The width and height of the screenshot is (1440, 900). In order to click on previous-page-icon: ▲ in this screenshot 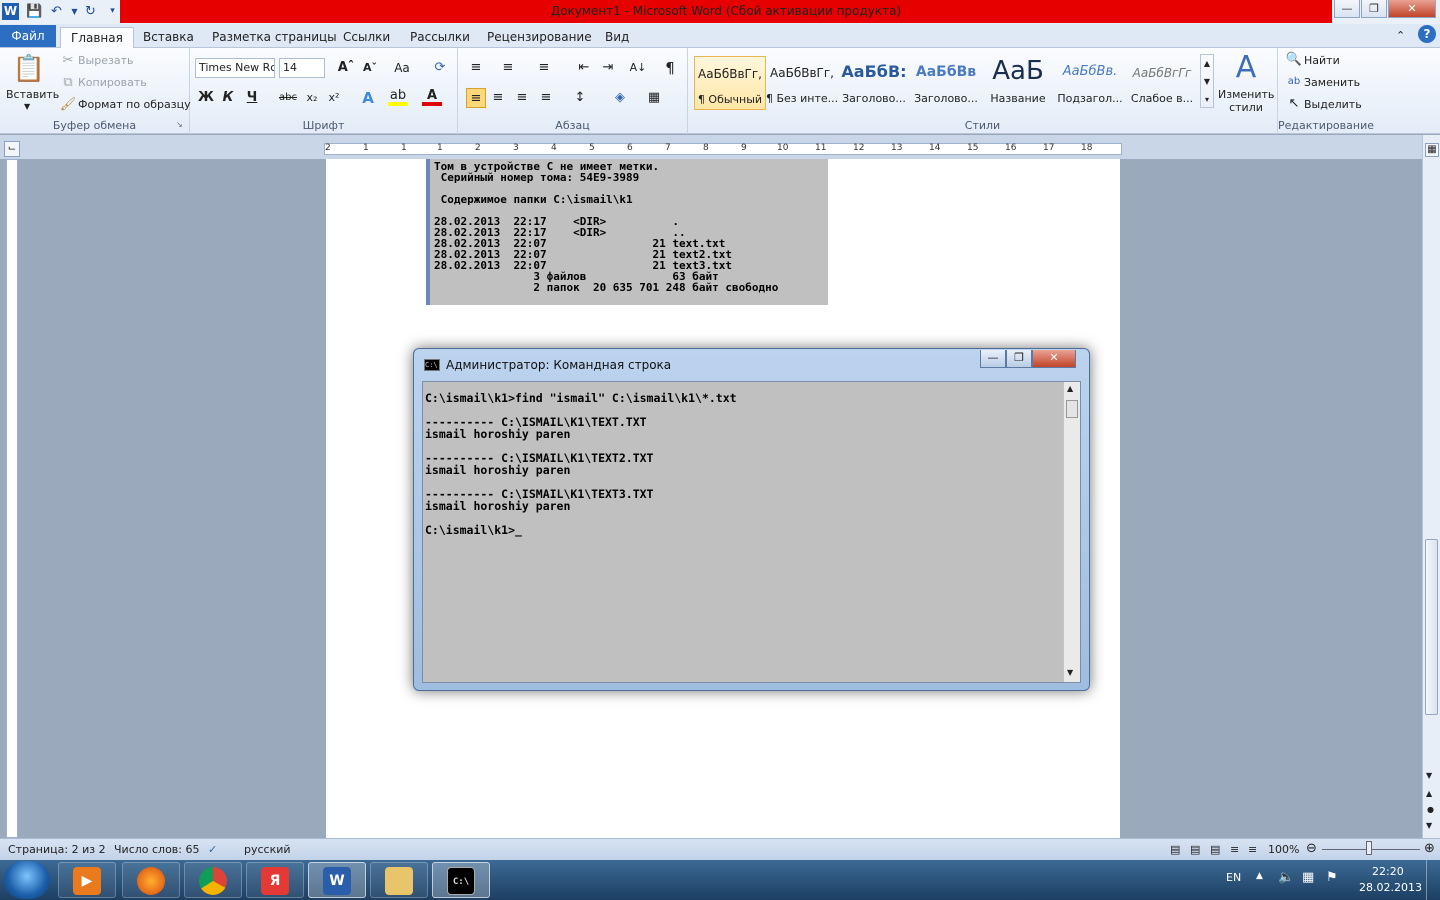, I will do `click(1429, 793)`.